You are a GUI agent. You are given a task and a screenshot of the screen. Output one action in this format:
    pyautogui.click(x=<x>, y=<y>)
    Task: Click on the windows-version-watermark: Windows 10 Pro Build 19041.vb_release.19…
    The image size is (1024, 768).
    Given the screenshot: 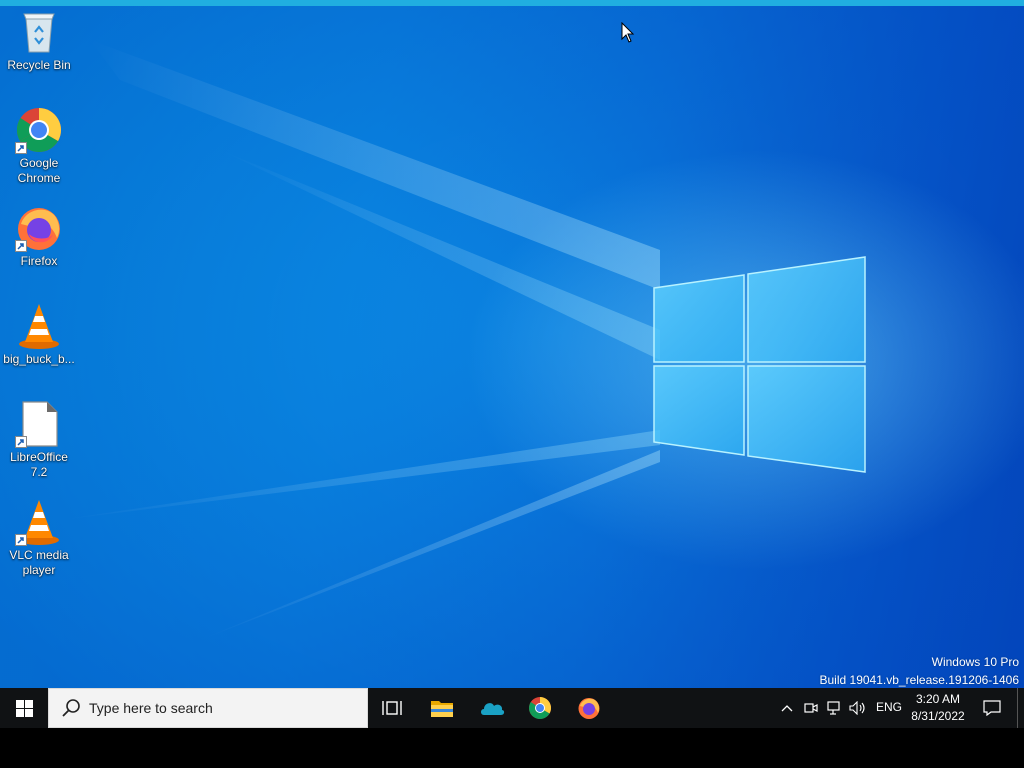 What is the action you would take?
    pyautogui.click(x=920, y=670)
    